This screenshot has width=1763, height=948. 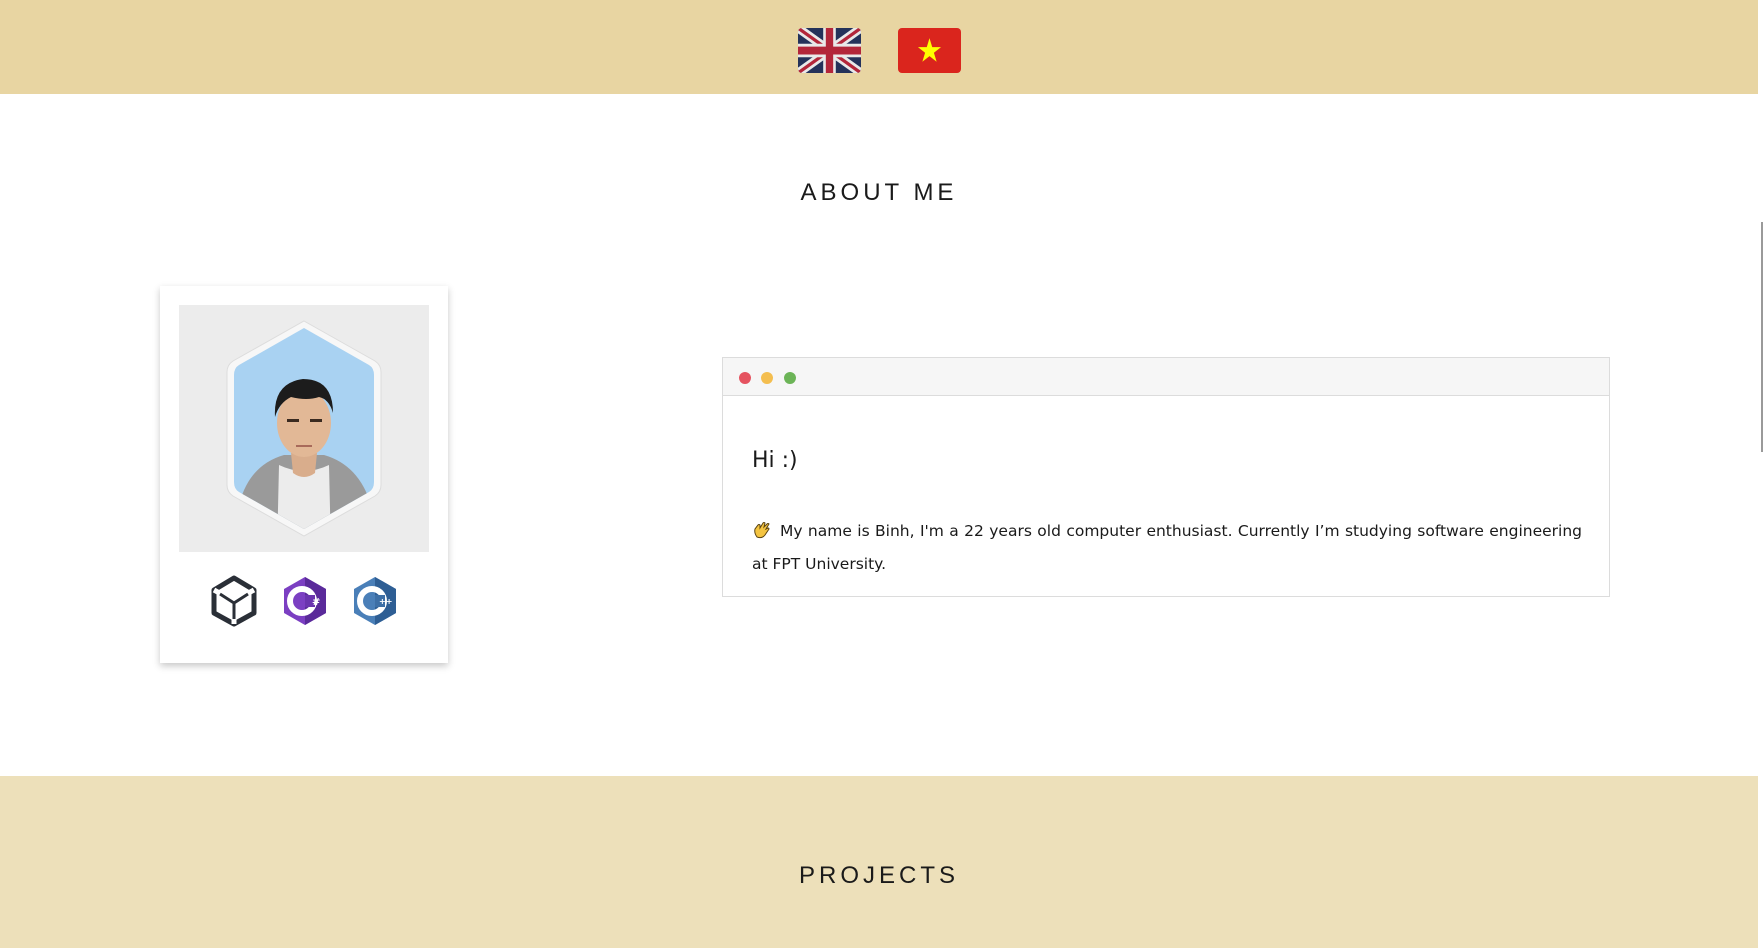 What do you see at coordinates (305, 601) in the screenshot?
I see `csharp-icon: #` at bounding box center [305, 601].